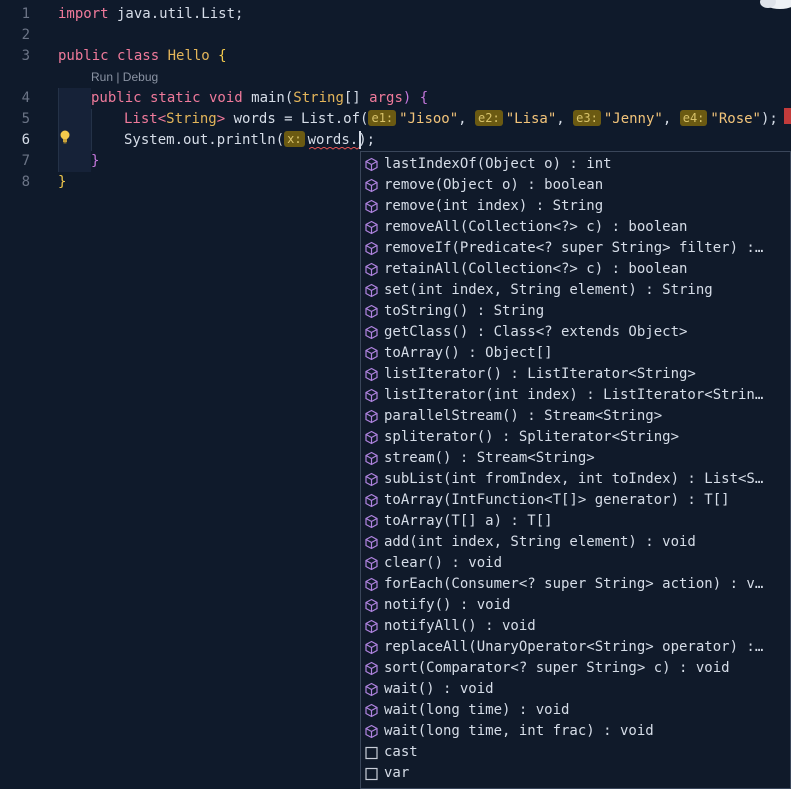  Describe the element at coordinates (587, 118) in the screenshot. I see `inlay-hint: e3:` at that location.